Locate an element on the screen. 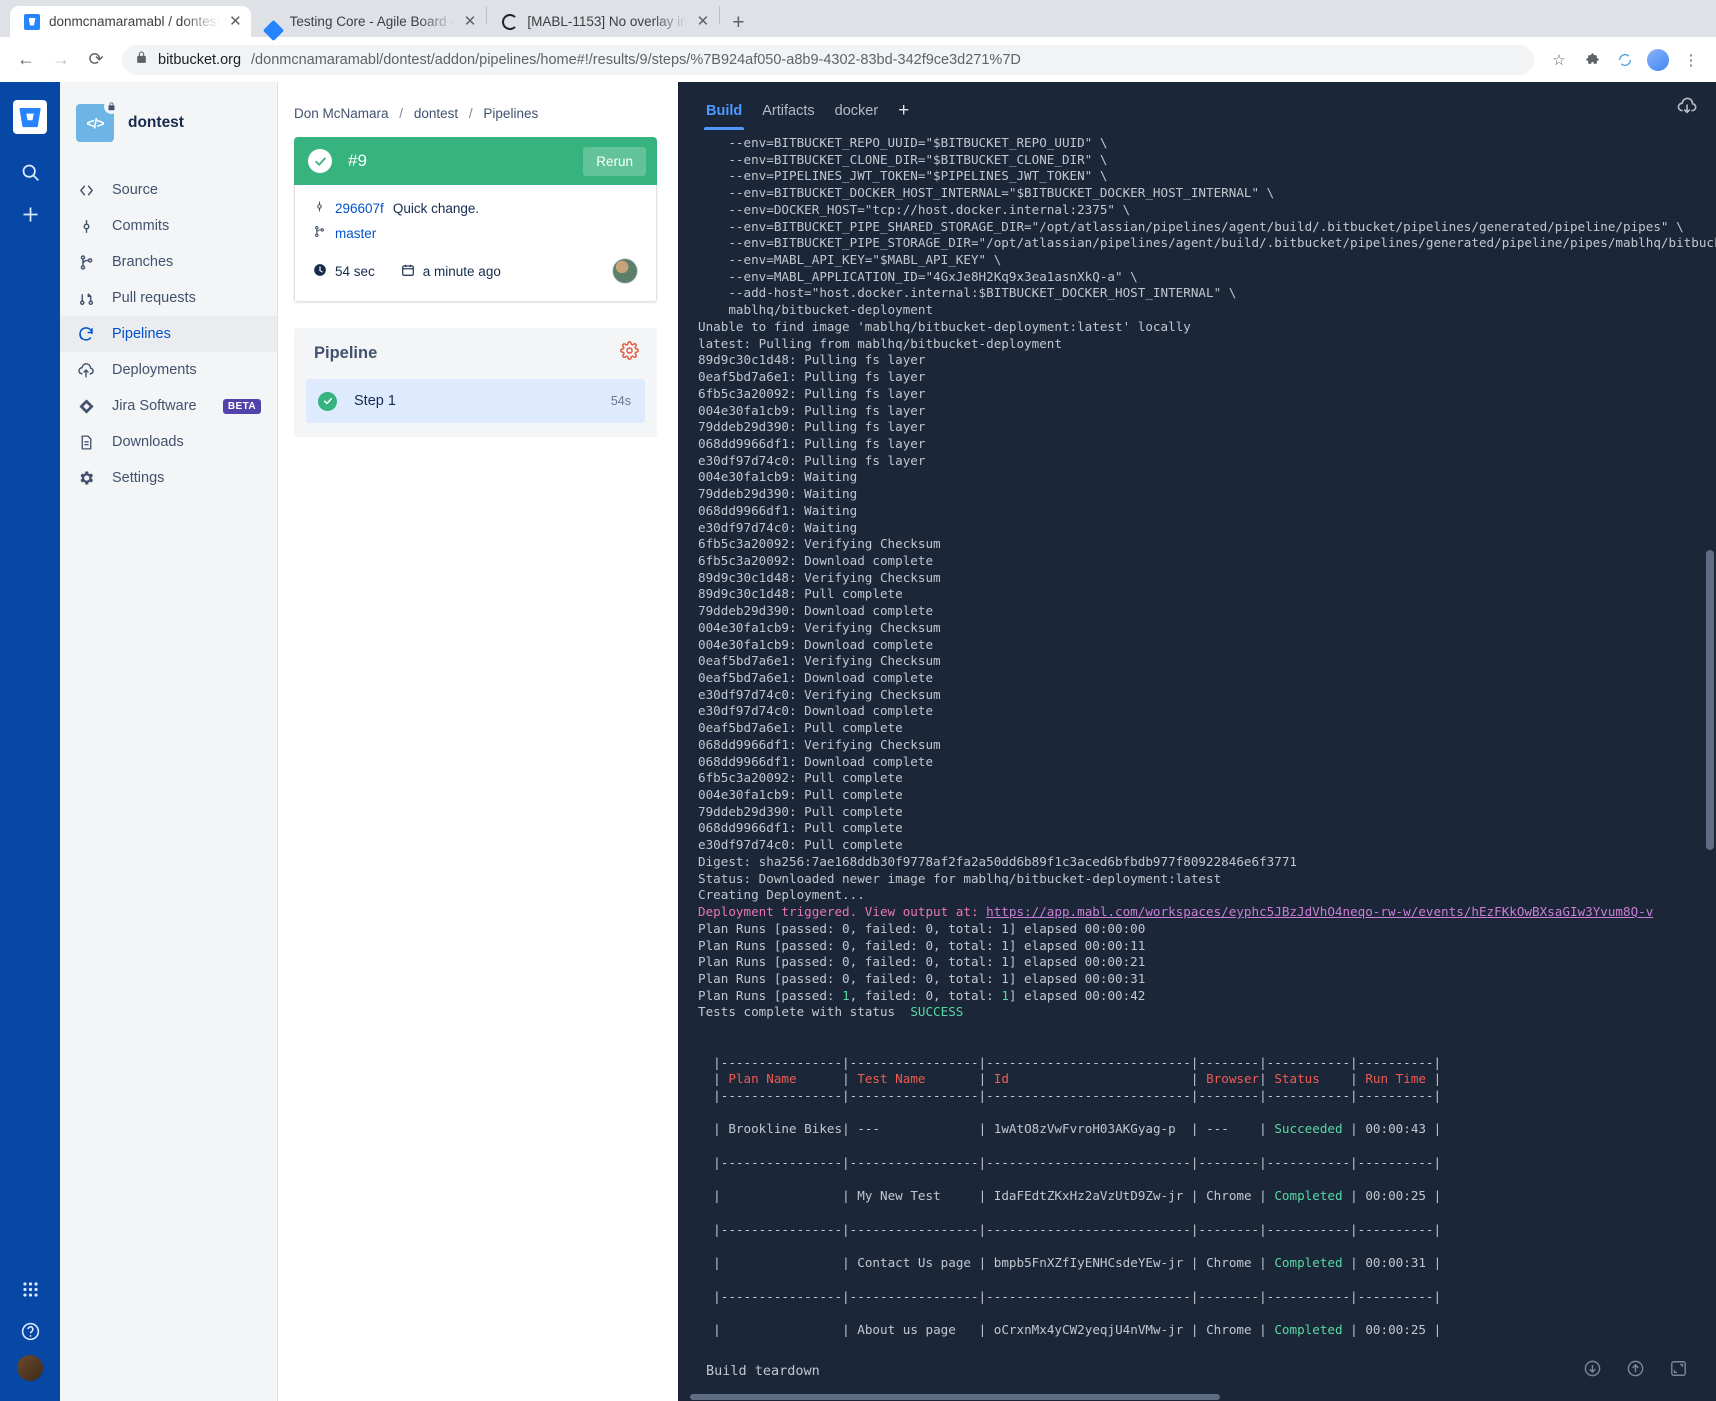  log-line: 89d9c30c1d48: Pull complete is located at coordinates (800, 594).